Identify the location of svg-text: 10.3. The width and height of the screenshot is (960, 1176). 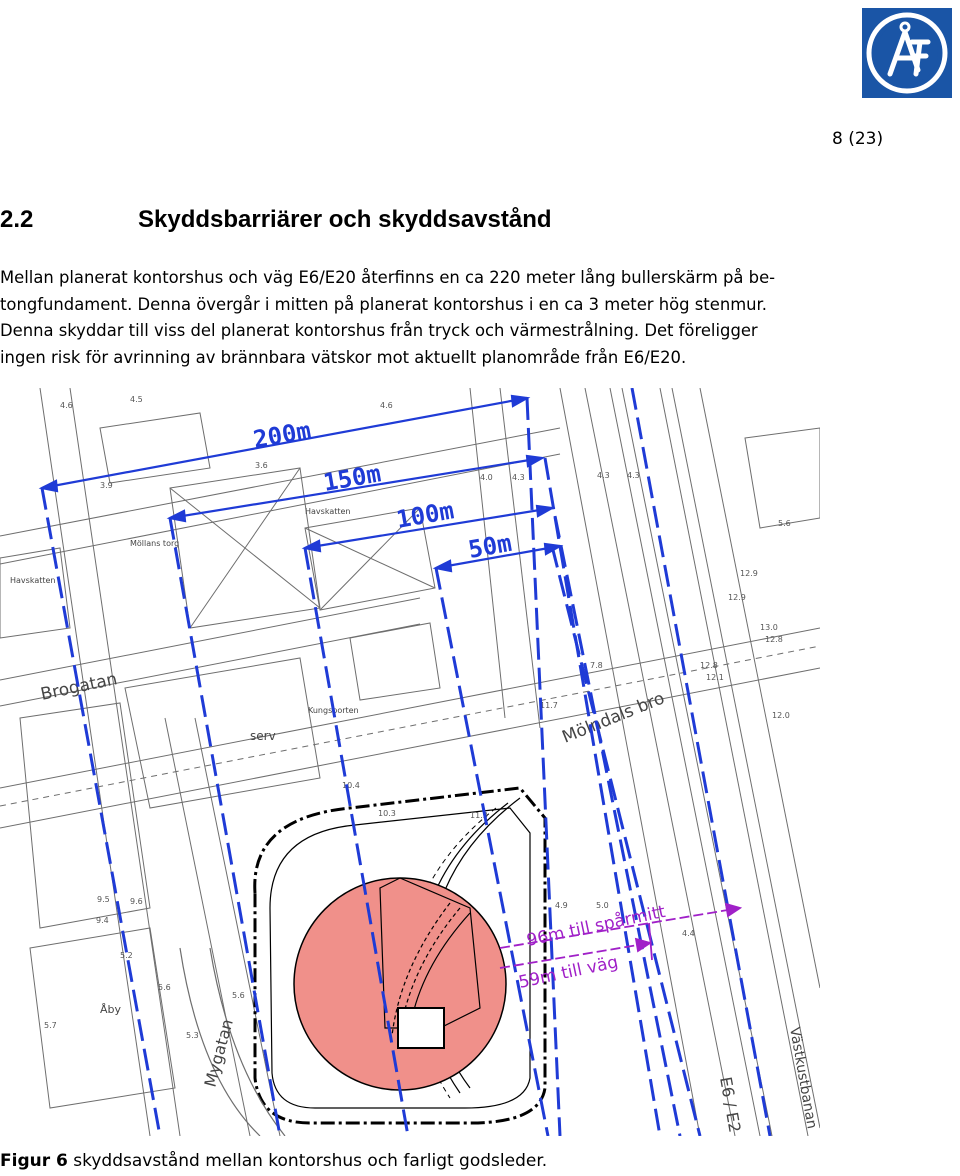
(387, 813).